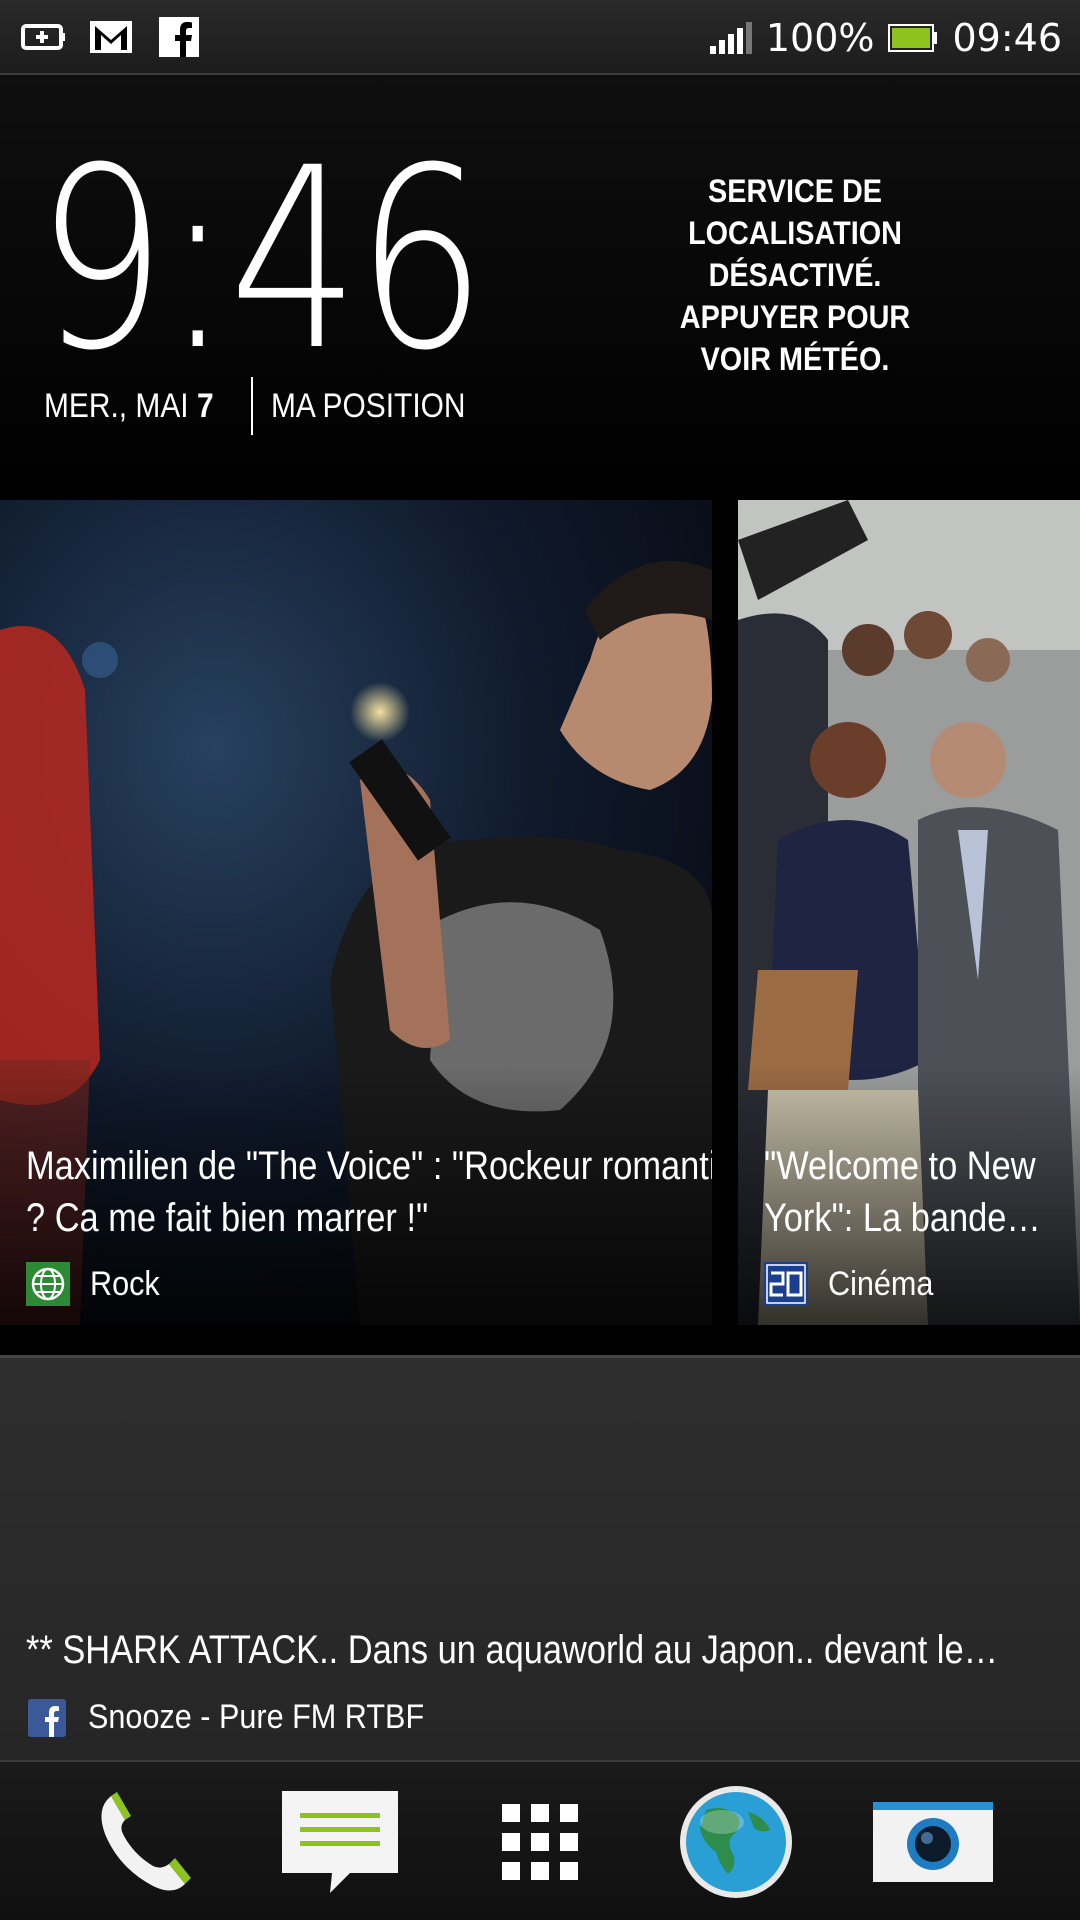 The image size is (1080, 1920). I want to click on status-bar: 100% 09:46, so click(540, 37).